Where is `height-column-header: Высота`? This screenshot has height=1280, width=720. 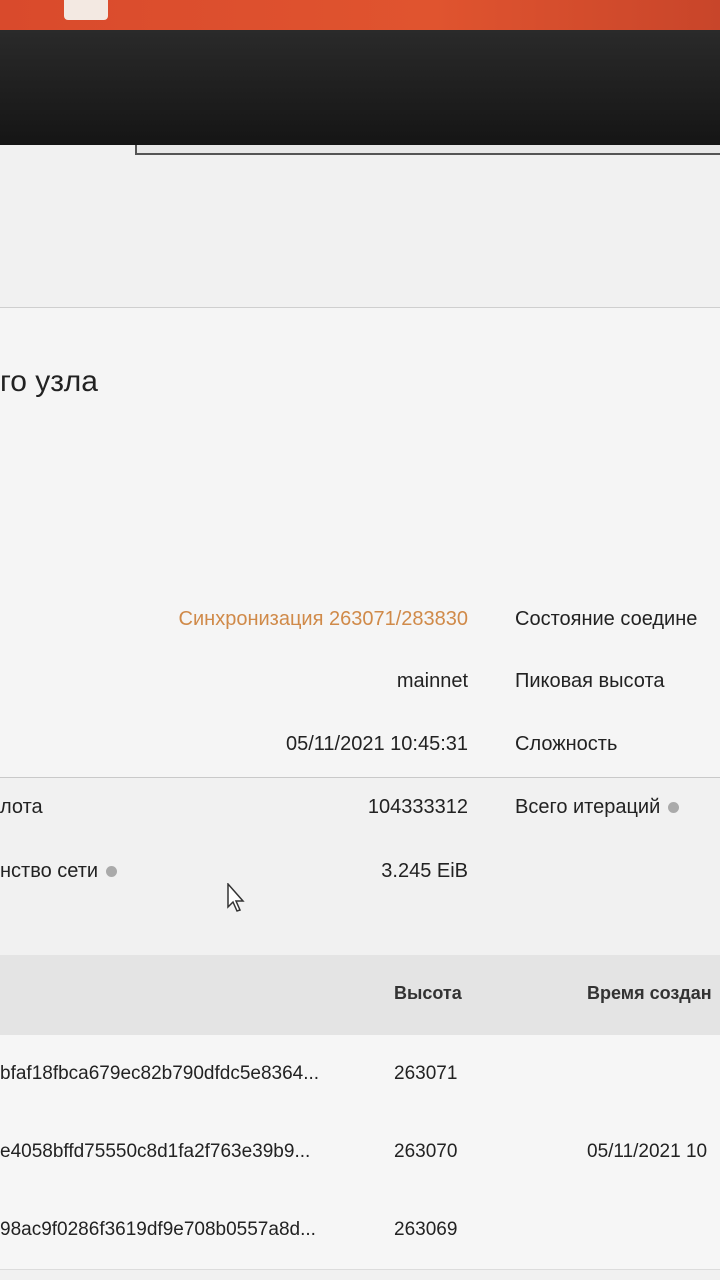 height-column-header: Высота is located at coordinates (428, 993).